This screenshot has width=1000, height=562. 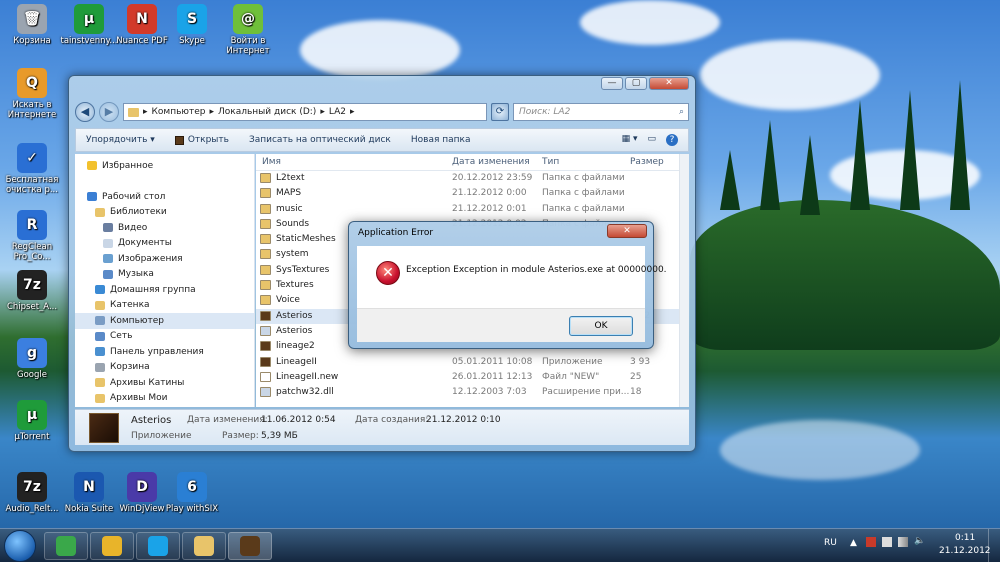 I want to click on sidebar-item: Катенка, so click(x=164, y=306).